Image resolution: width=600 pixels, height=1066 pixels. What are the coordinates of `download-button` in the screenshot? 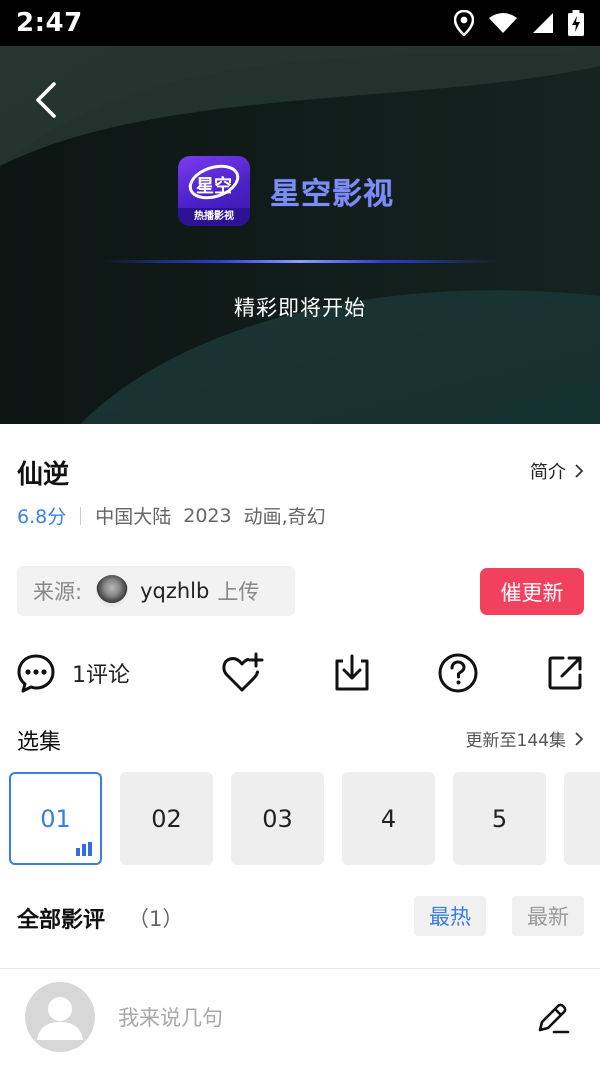 It's located at (352, 673).